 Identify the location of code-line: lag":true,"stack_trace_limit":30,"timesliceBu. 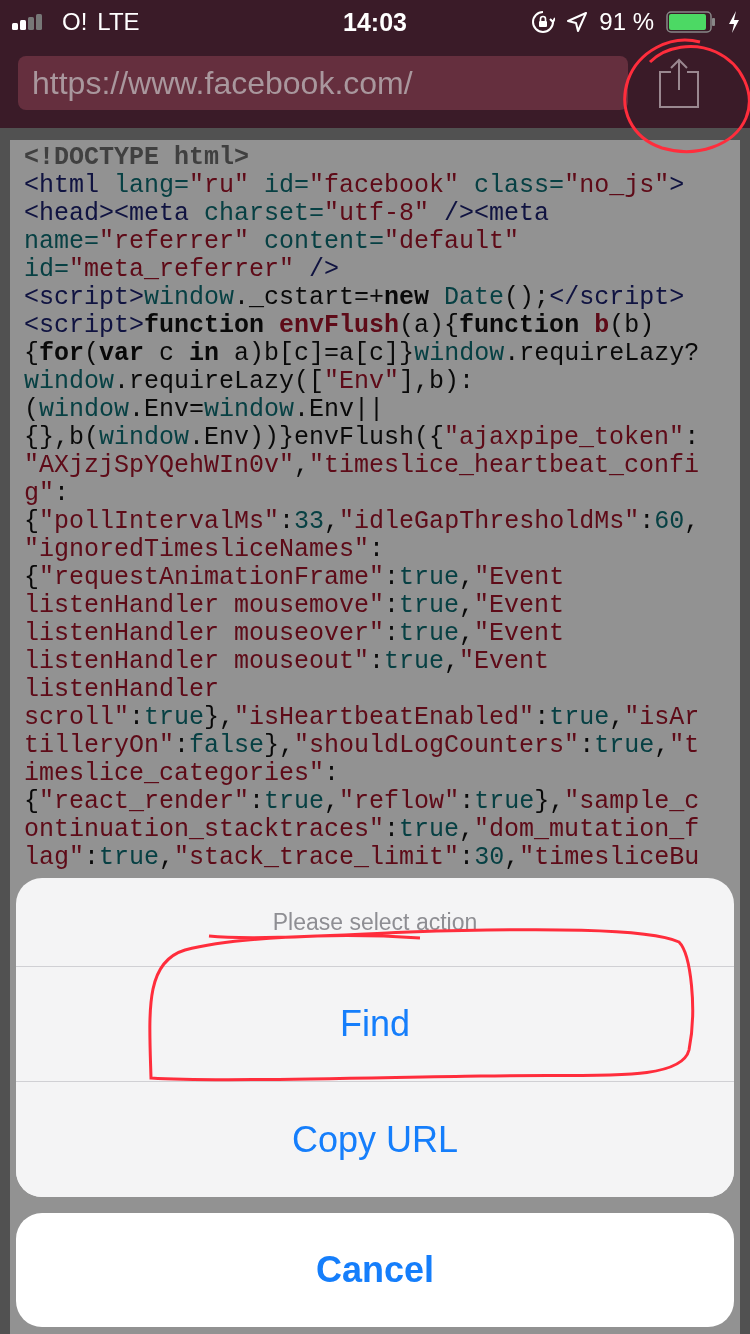
(362, 858).